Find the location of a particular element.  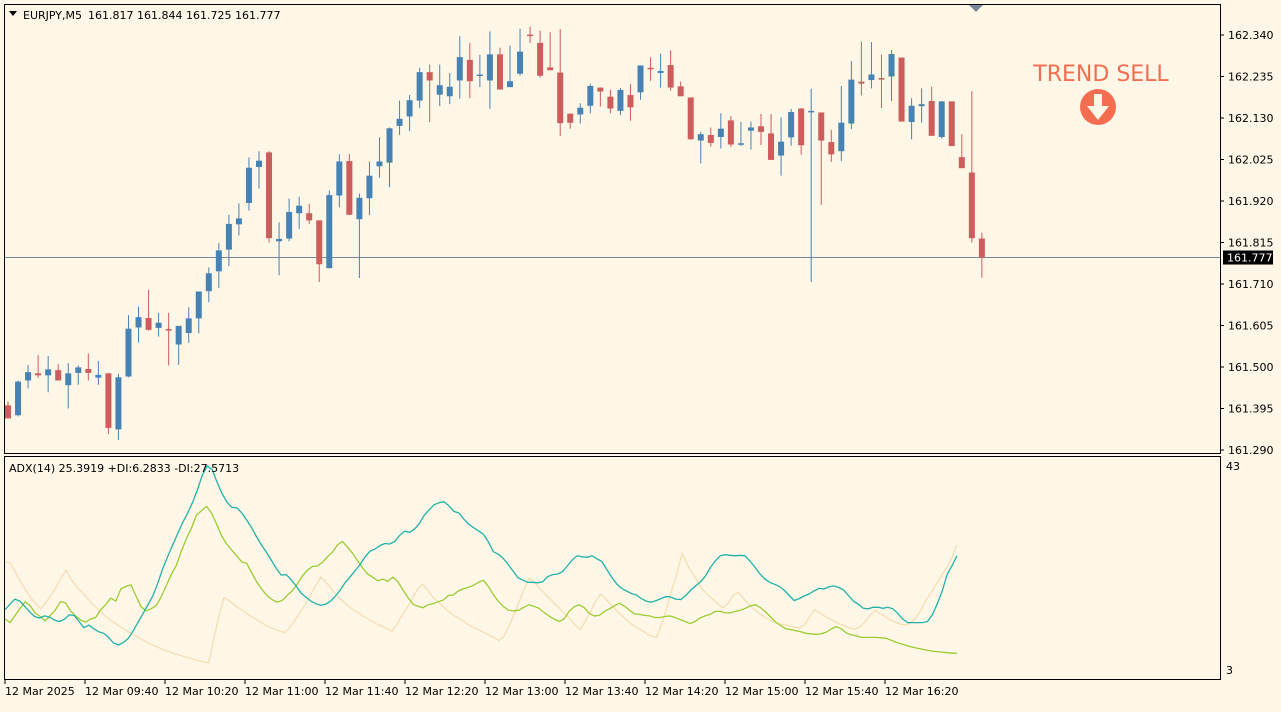

price-tick-label: 162.235 is located at coordinates (1251, 77).